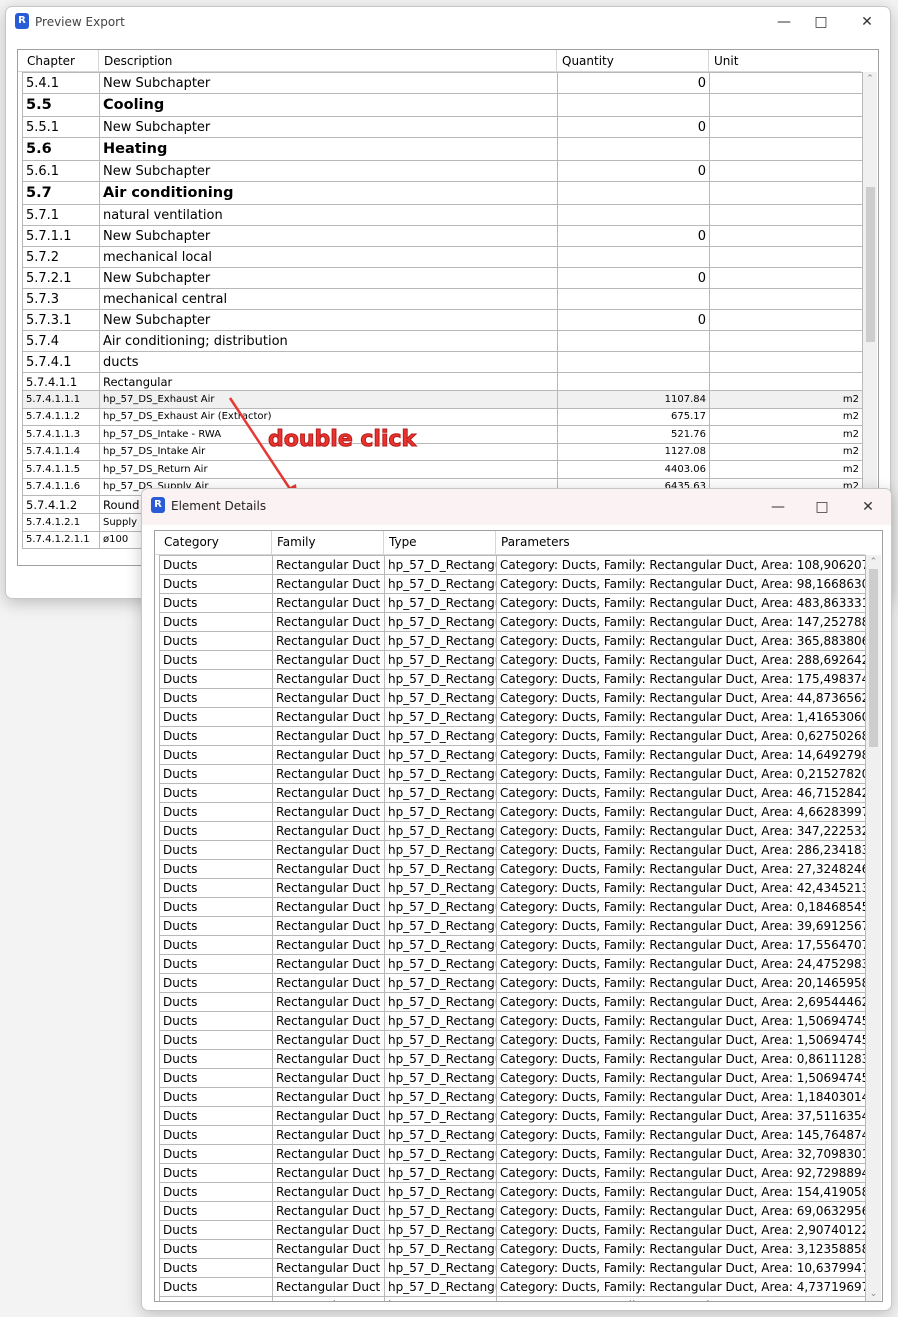  What do you see at coordinates (61, 381) in the screenshot?
I see `chapter-cell: 5.7.4.1.1` at bounding box center [61, 381].